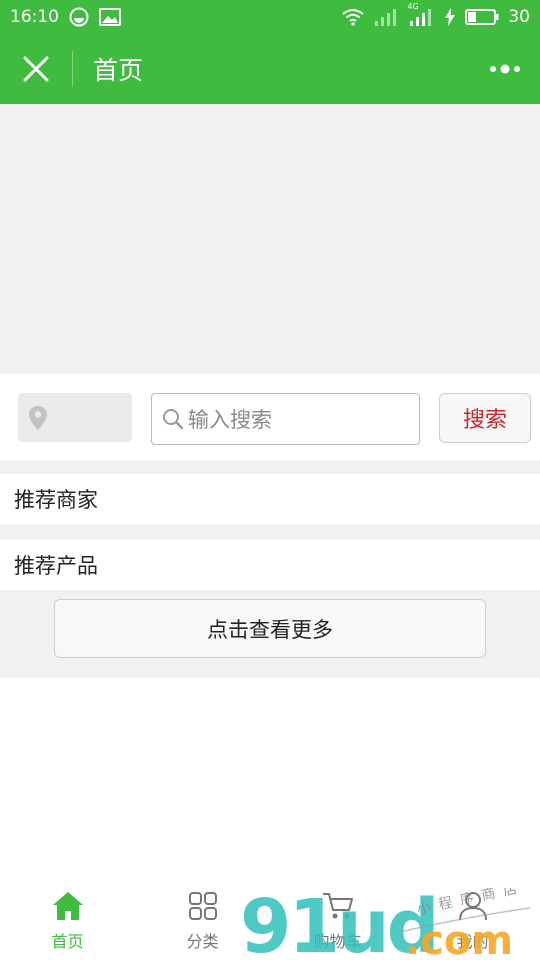  I want to click on search-button: 搜索, so click(485, 418).